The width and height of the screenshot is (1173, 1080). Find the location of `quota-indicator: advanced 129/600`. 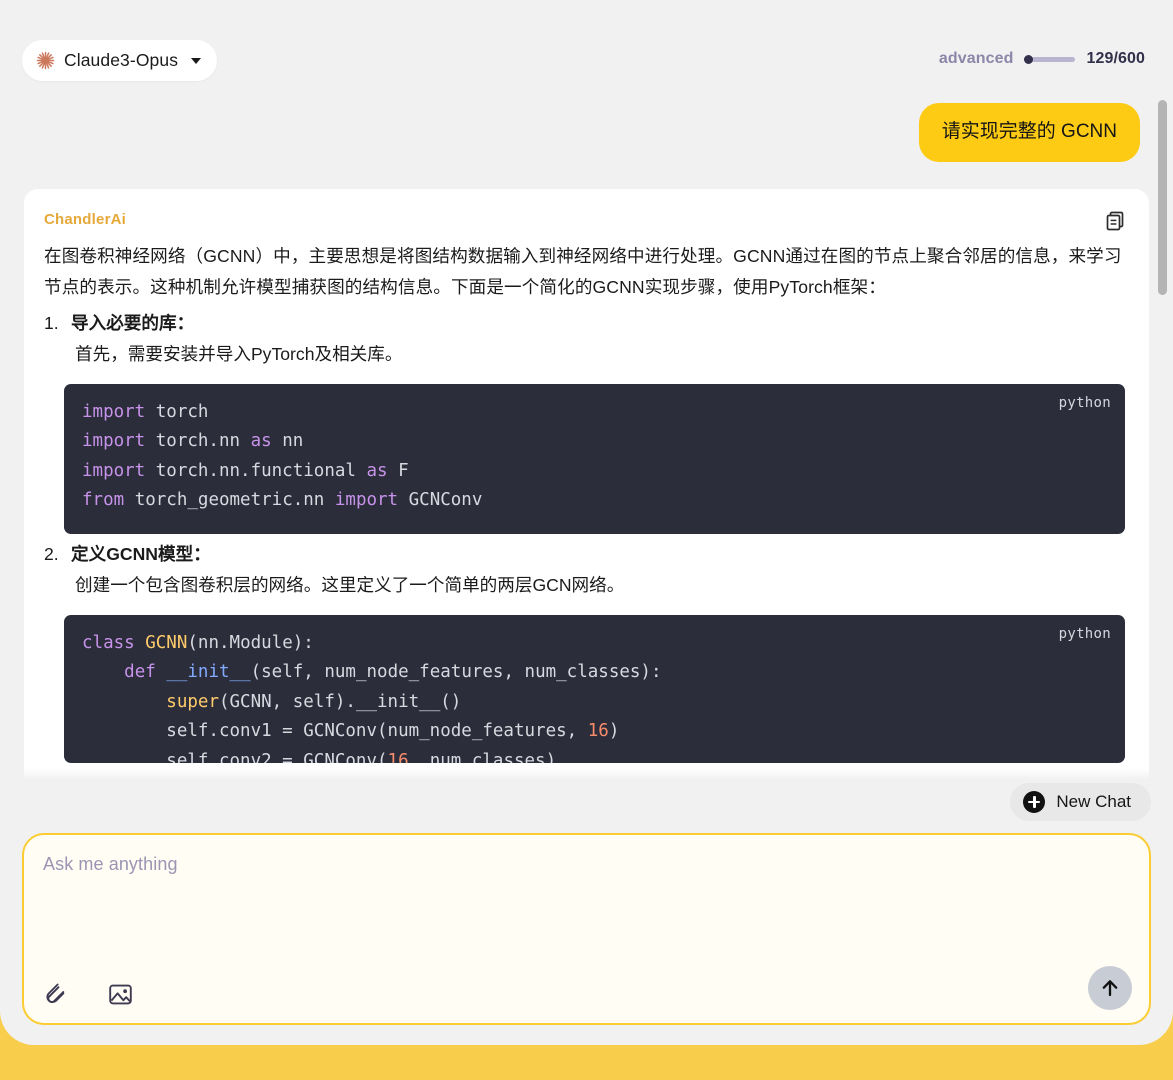

quota-indicator: advanced 129/600 is located at coordinates (1042, 59).